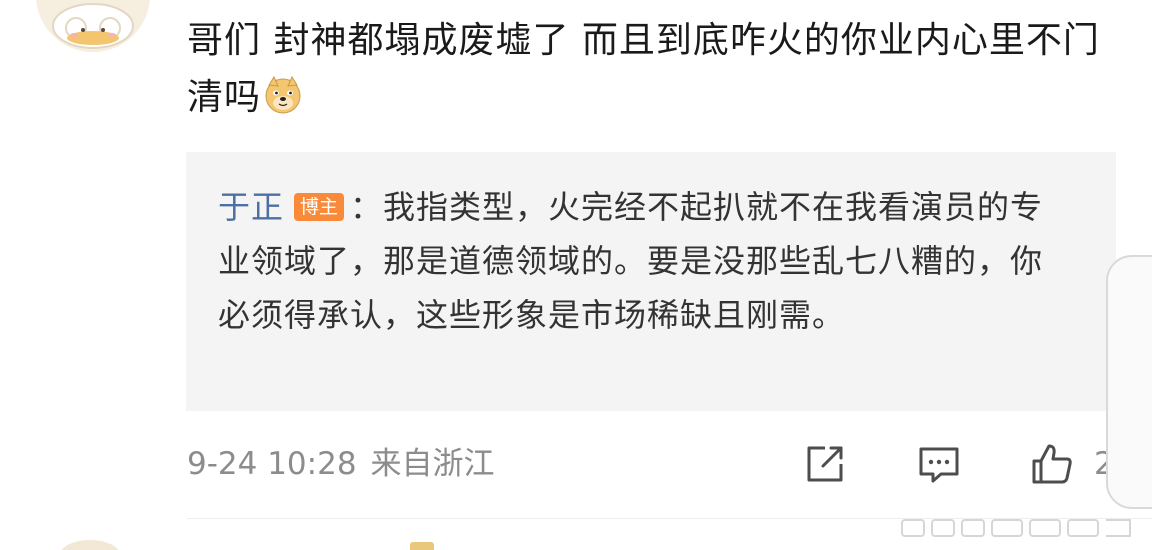  I want to click on author-badge: 博主, so click(319, 207).